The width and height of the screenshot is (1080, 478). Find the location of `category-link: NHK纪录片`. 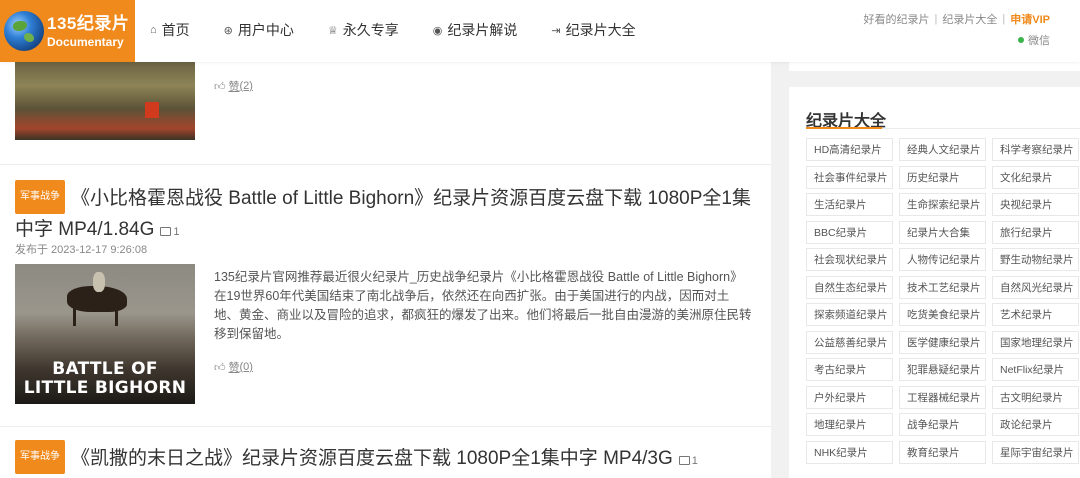

category-link: NHK纪录片 is located at coordinates (849, 452).